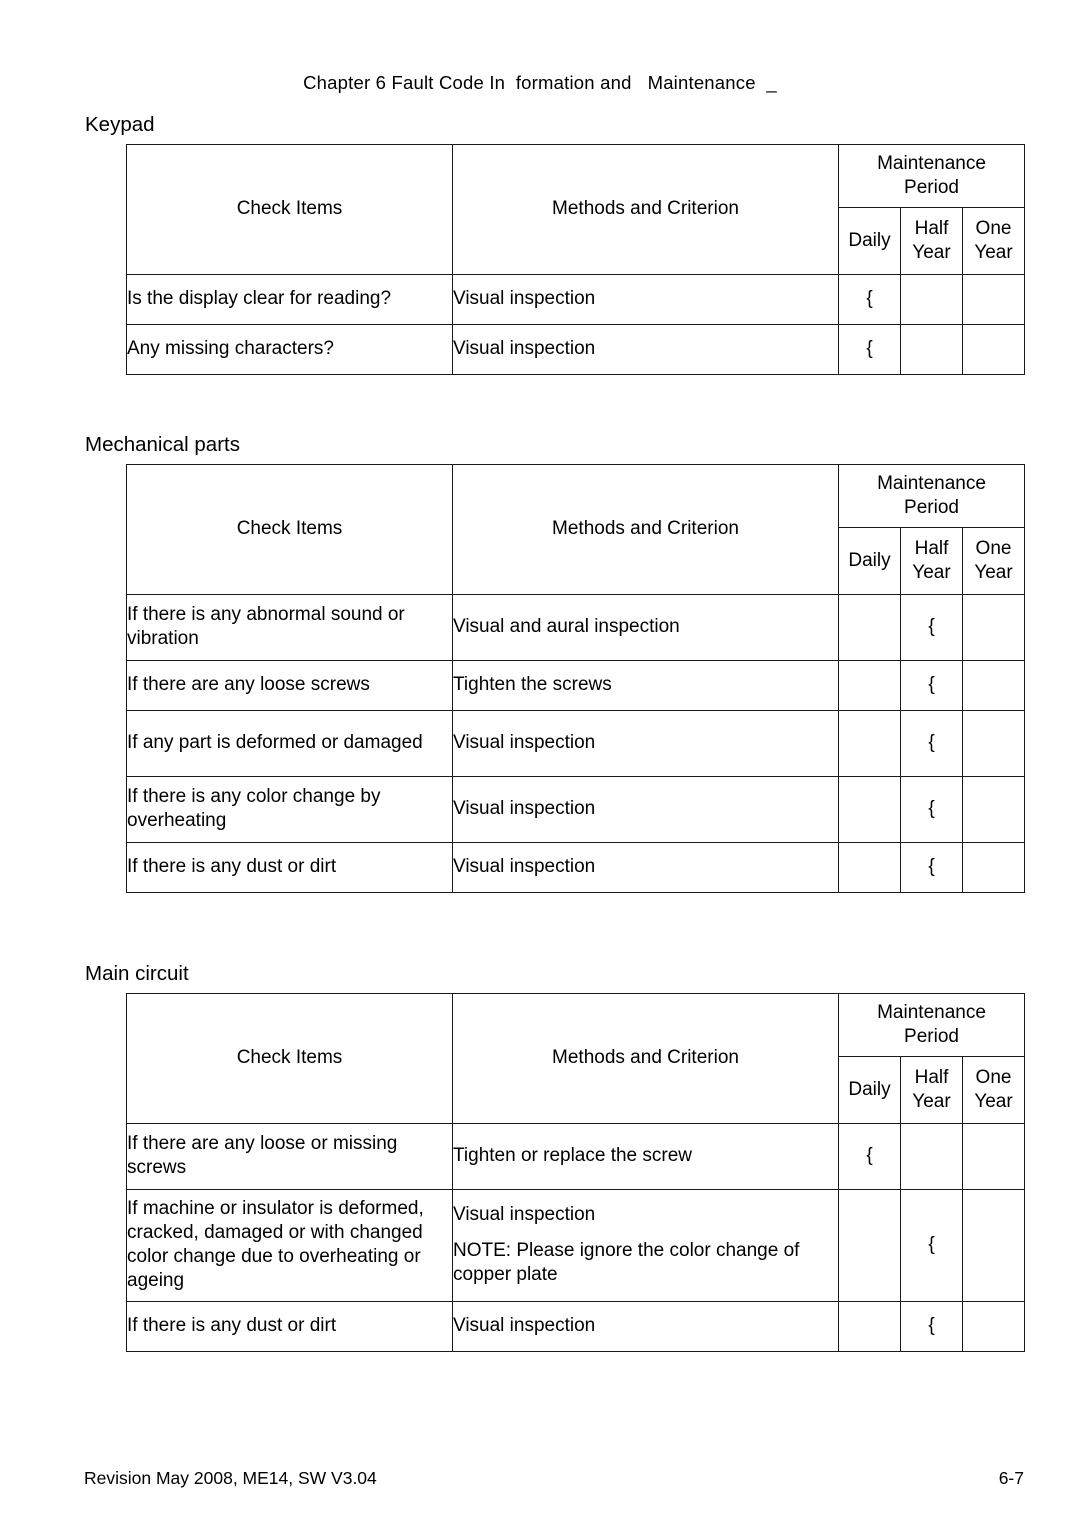  I want to click on section-label-main-circuit: Main circuit, so click(137, 973).